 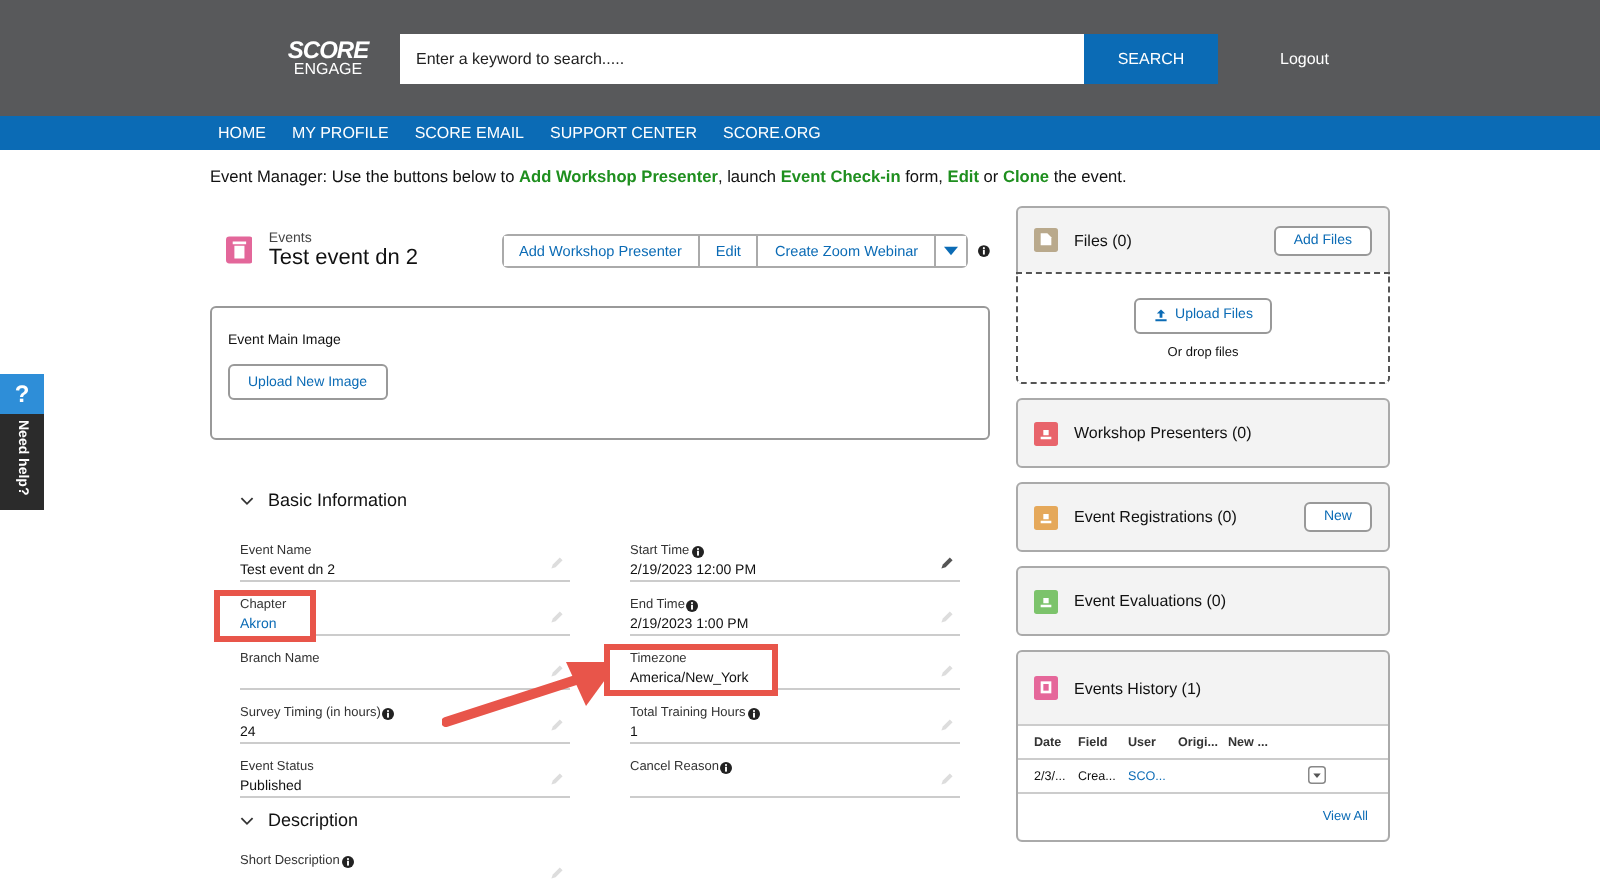 I want to click on logout-link: Logout, so click(x=1304, y=58).